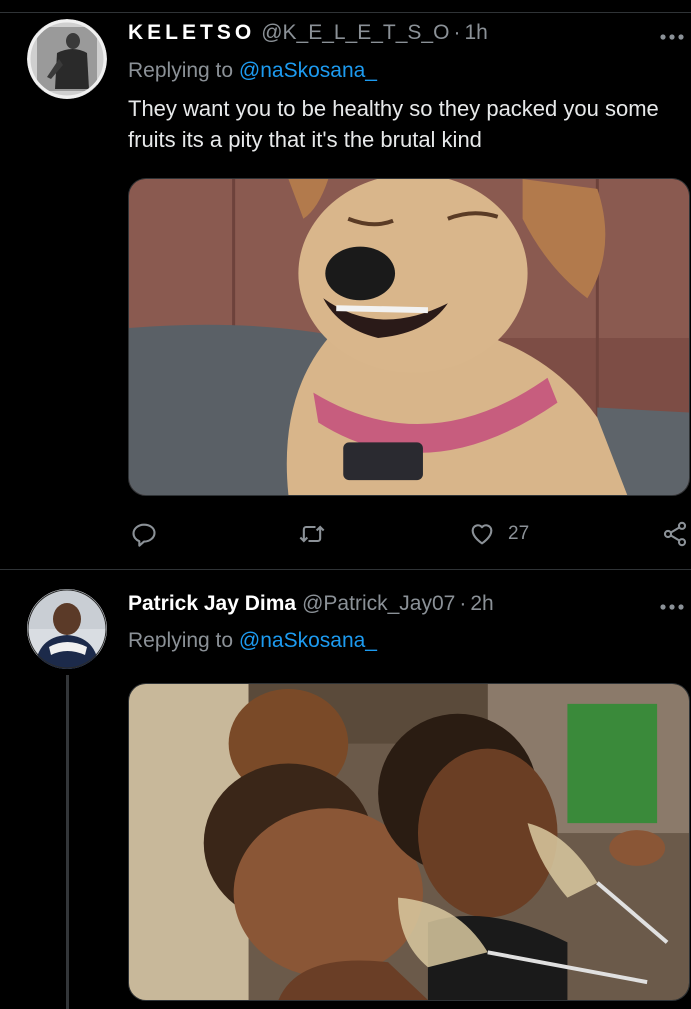 The width and height of the screenshot is (691, 1009). I want to click on display-name: Patrick Jay Dima, so click(212, 604).